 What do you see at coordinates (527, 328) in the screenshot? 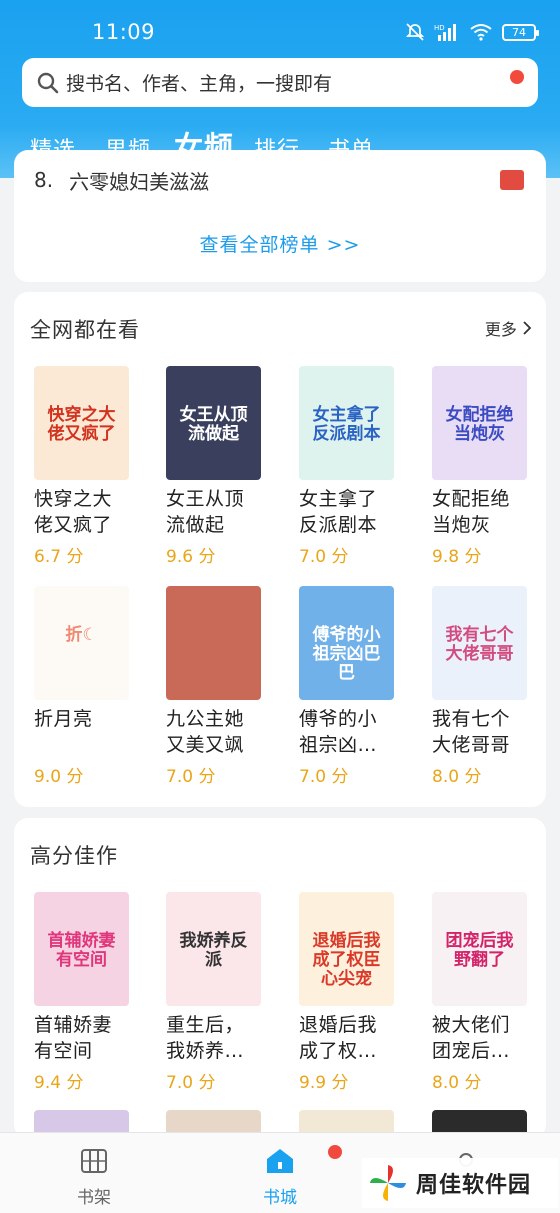
I see `chevron-right-icon` at bounding box center [527, 328].